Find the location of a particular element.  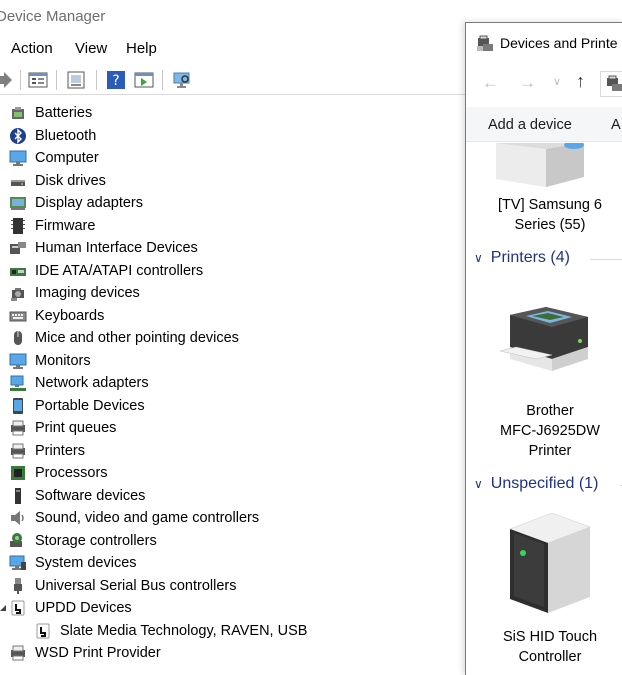

tree-node-updd-device: Slate Media Technology, RAVEN, USB is located at coordinates (170, 631).